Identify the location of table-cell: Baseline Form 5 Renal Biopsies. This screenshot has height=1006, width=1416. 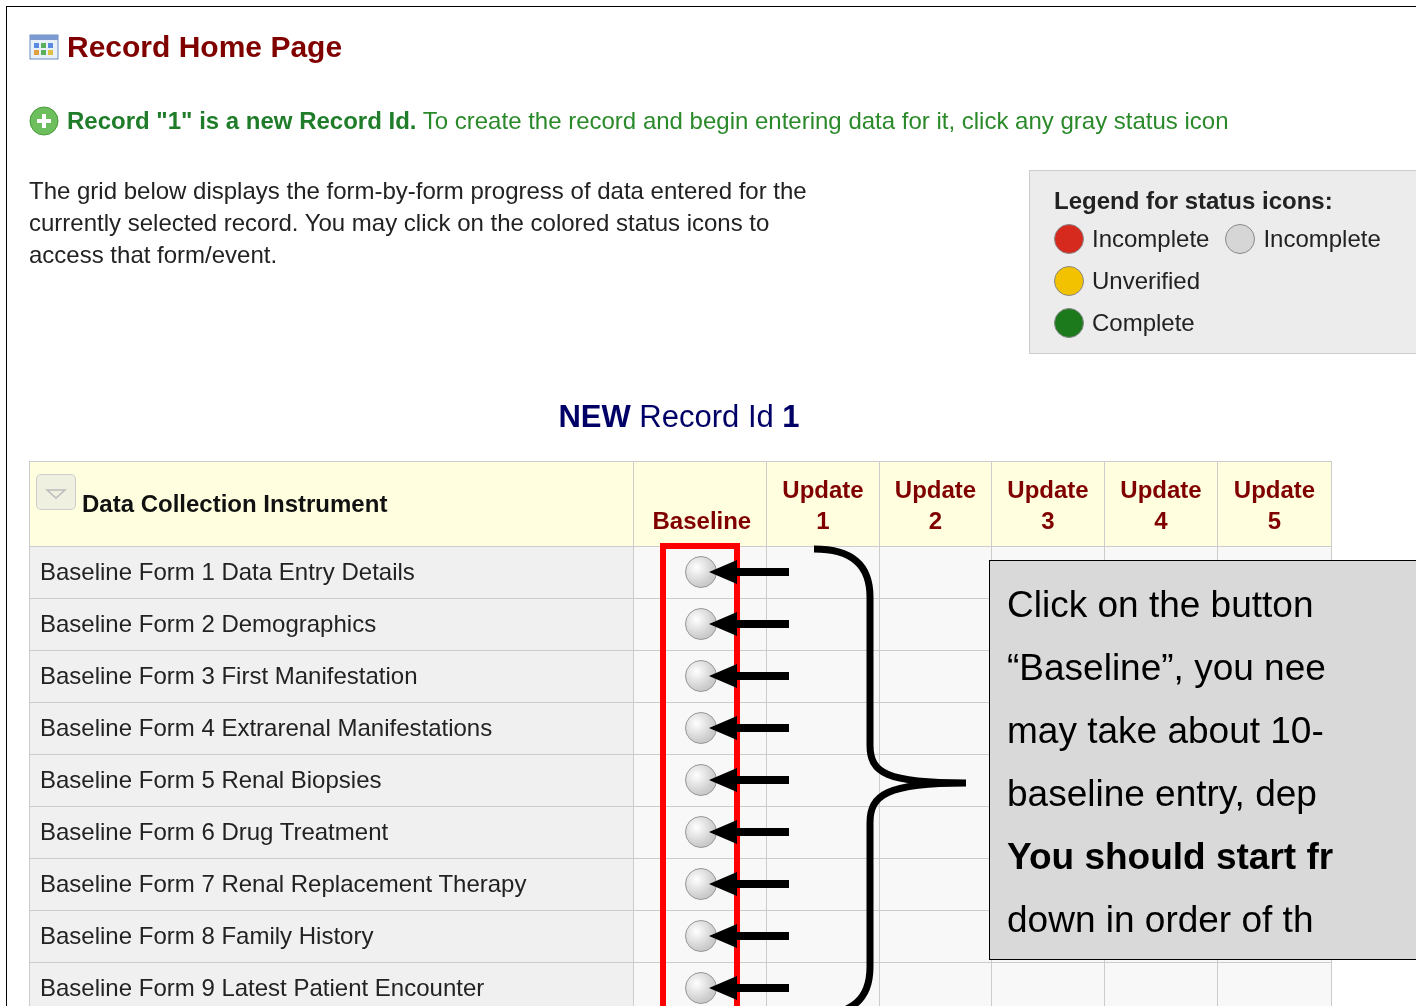
(331, 780).